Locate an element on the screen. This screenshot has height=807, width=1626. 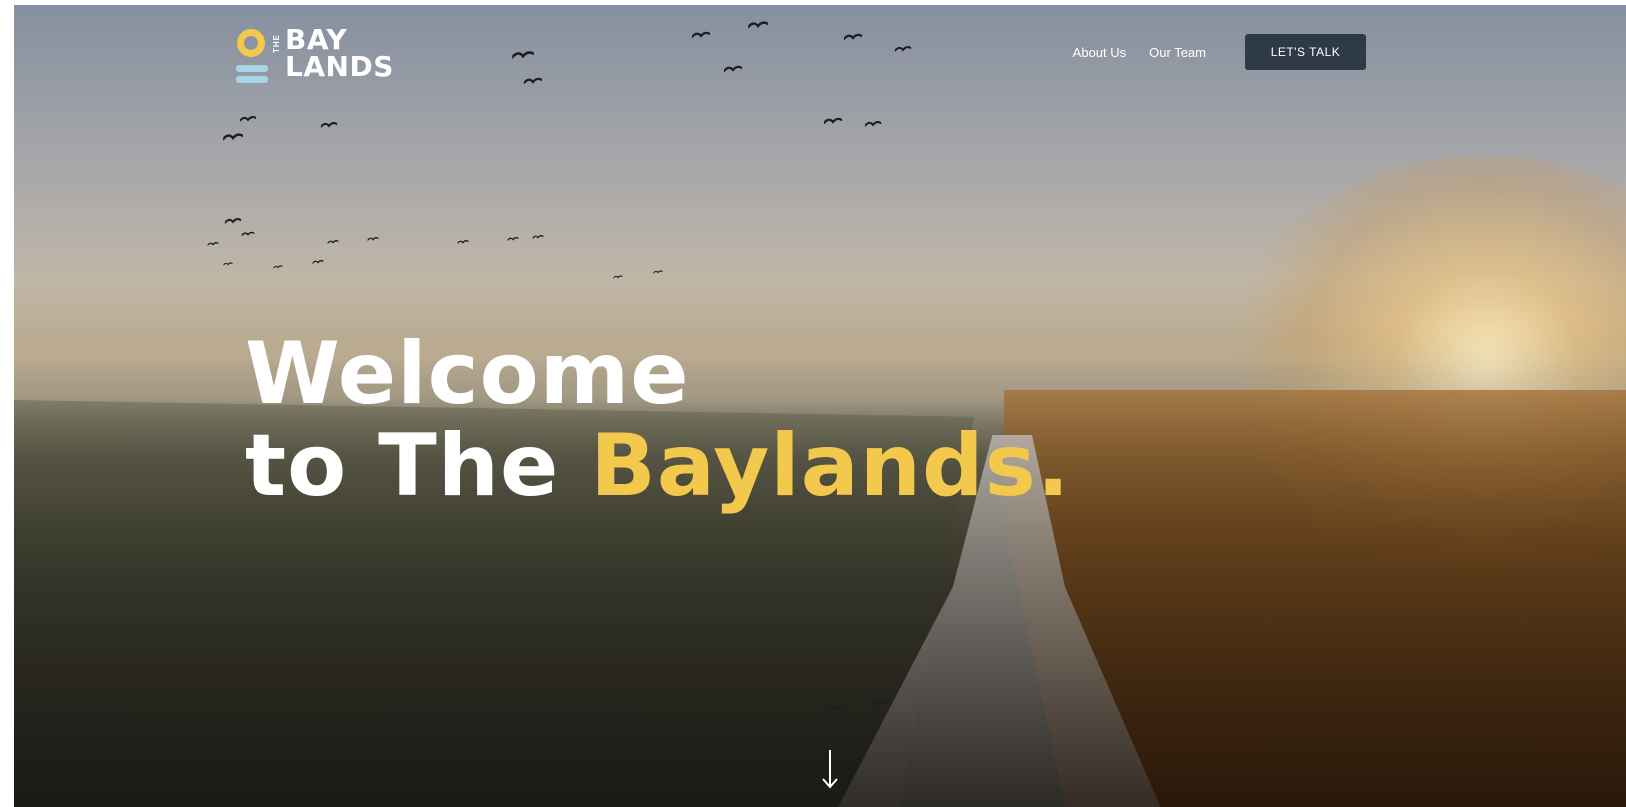
logo-the: THE is located at coordinates (276, 43).